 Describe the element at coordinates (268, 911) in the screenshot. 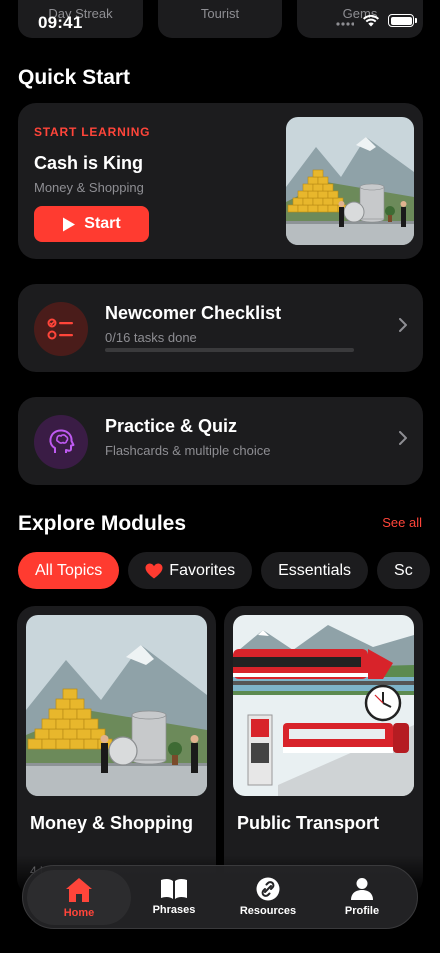

I see `tab-label: Resources` at that location.